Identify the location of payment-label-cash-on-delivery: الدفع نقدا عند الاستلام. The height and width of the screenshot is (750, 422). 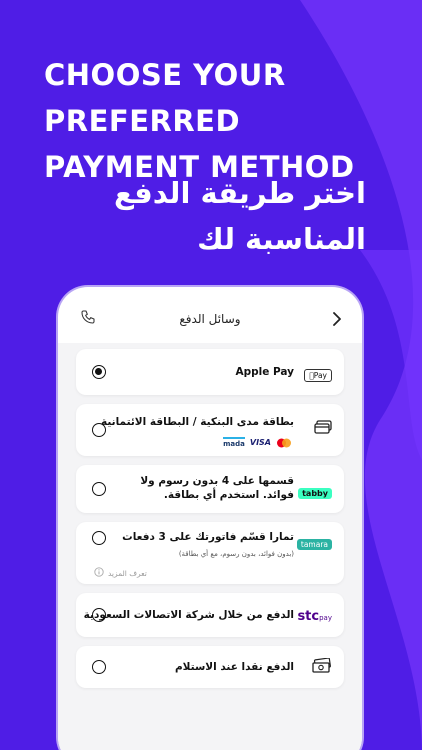
(234, 667).